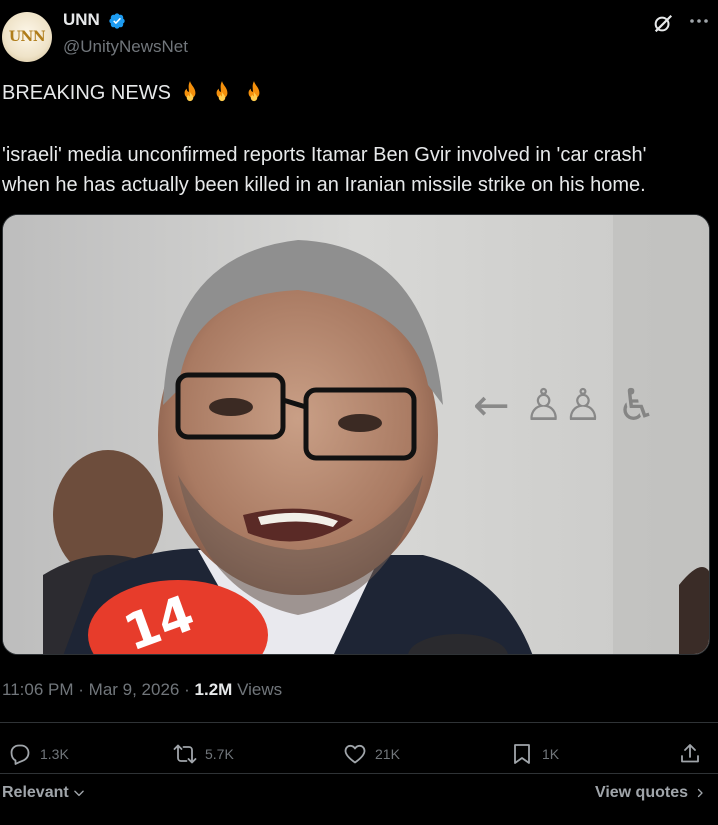  What do you see at coordinates (371, 754) in the screenshot?
I see `like-button: 21K` at bounding box center [371, 754].